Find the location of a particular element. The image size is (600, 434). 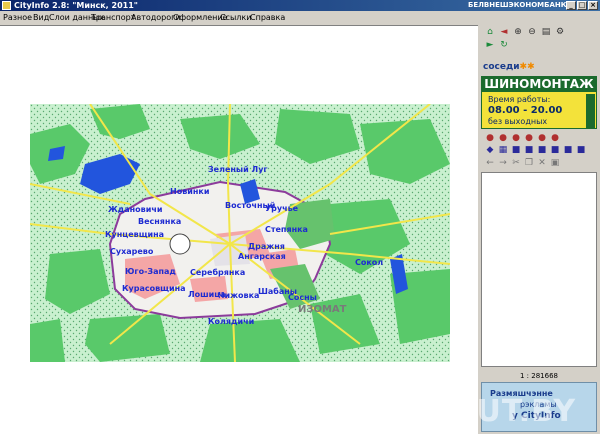

days-label: без выходных is located at coordinates (518, 121).